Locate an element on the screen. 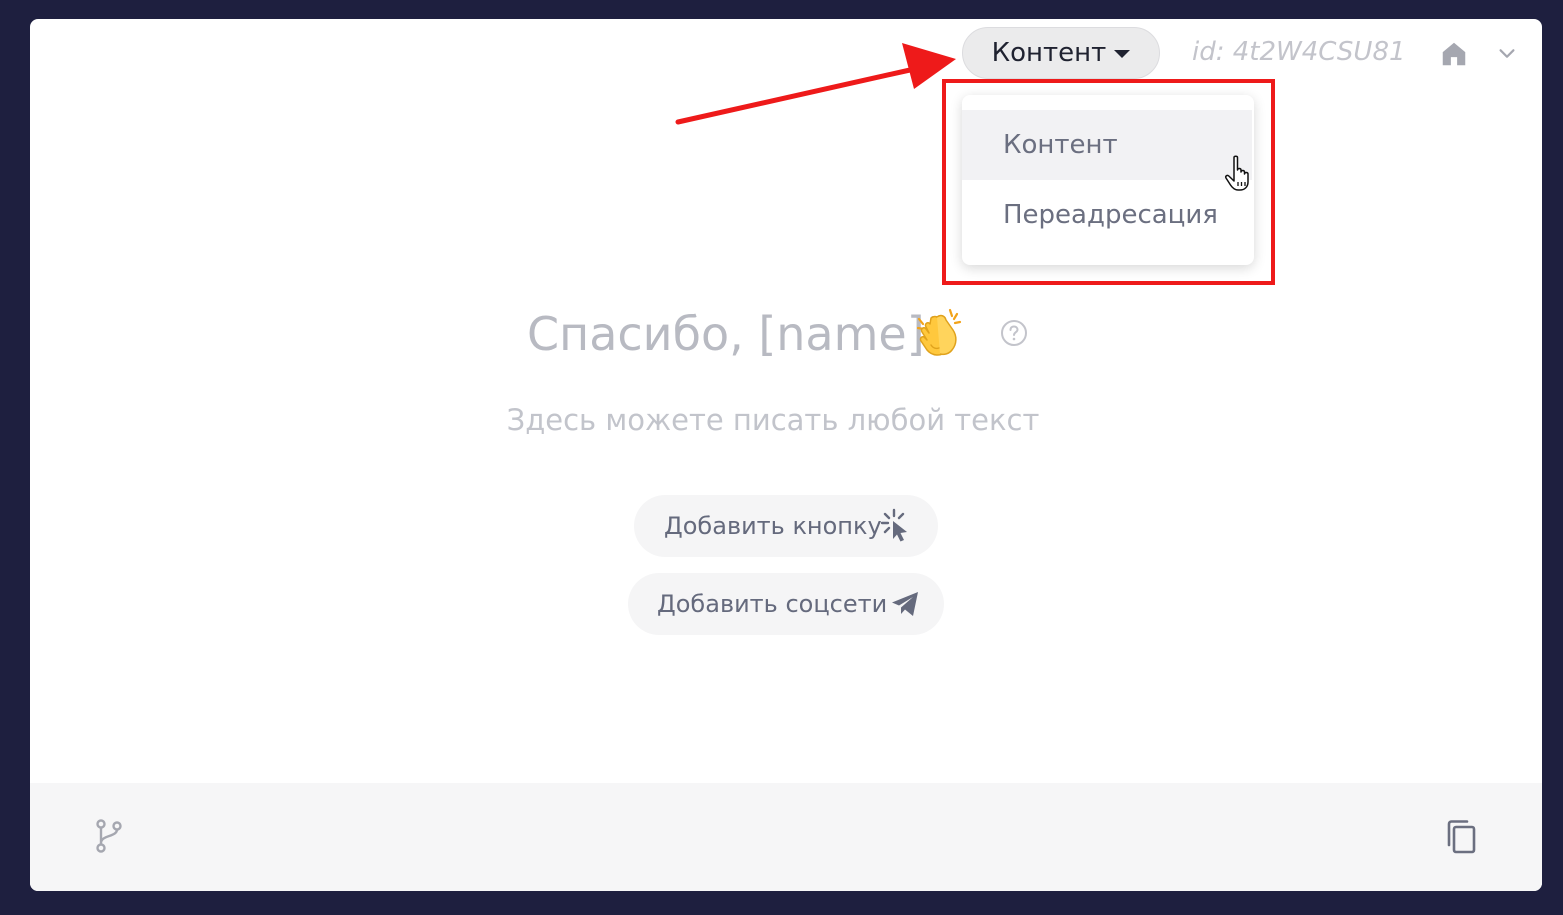  block-type-dropdown-label: Контент is located at coordinates (1049, 53).